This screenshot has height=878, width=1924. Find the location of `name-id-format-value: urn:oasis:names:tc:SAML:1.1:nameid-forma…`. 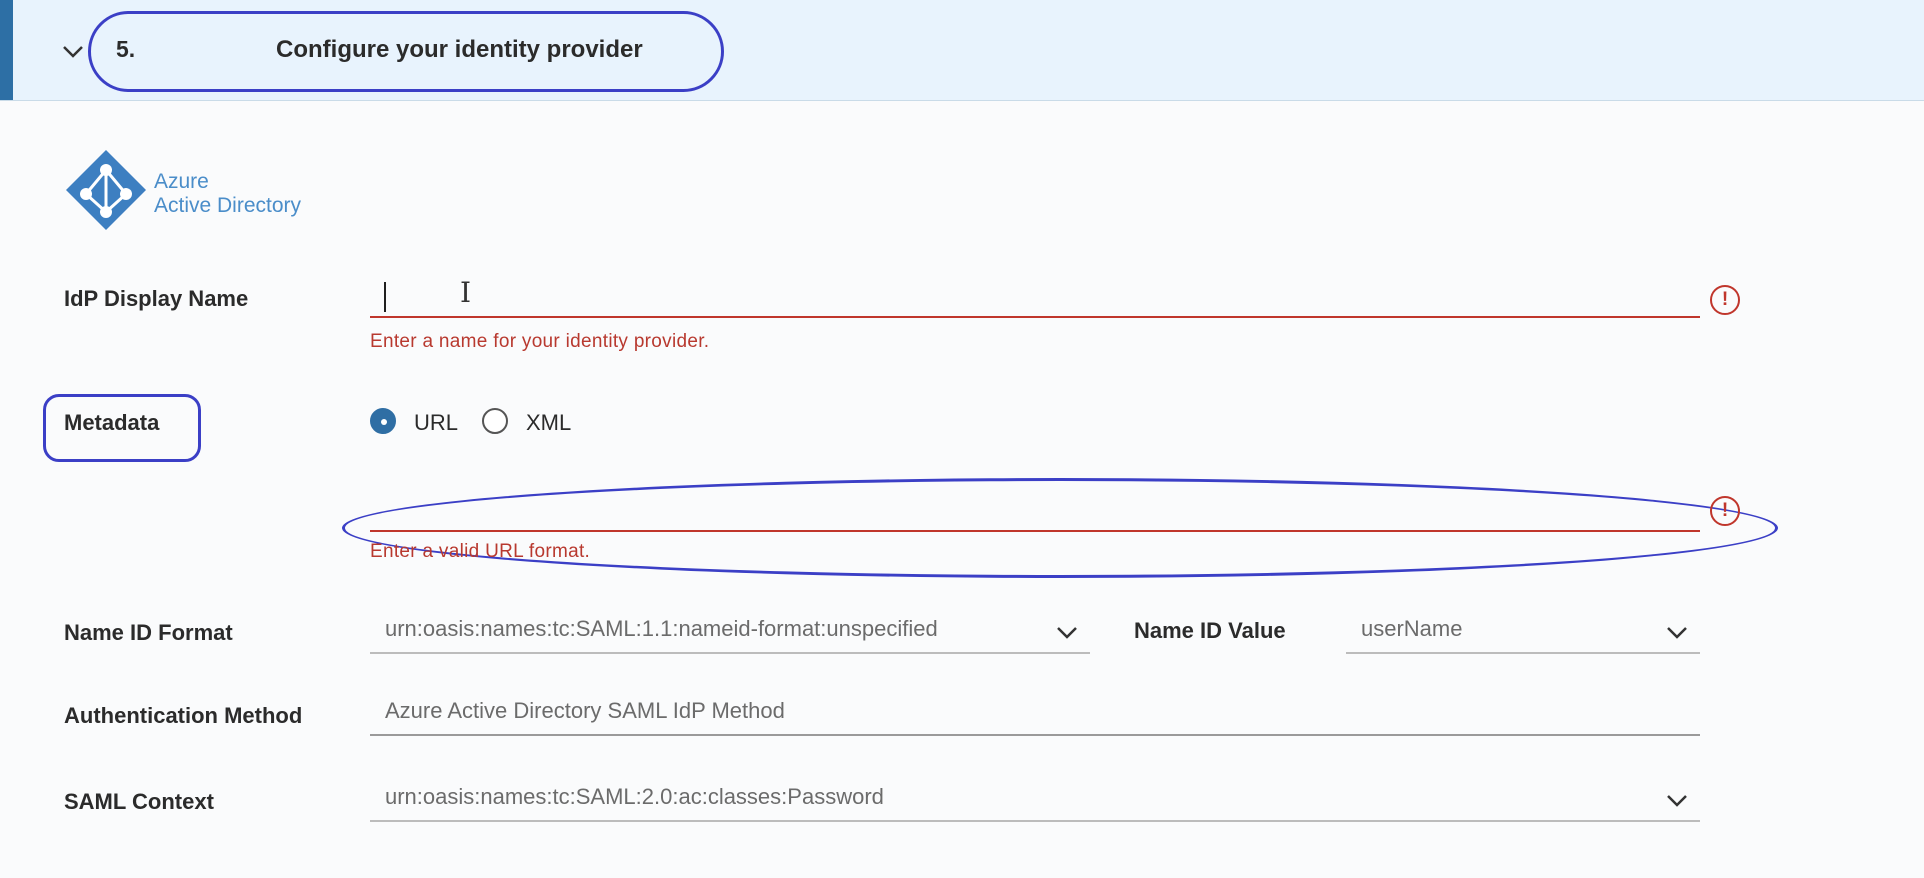

name-id-format-value: urn:oasis:names:tc:SAML:1.1:nameid-forma… is located at coordinates (661, 628).